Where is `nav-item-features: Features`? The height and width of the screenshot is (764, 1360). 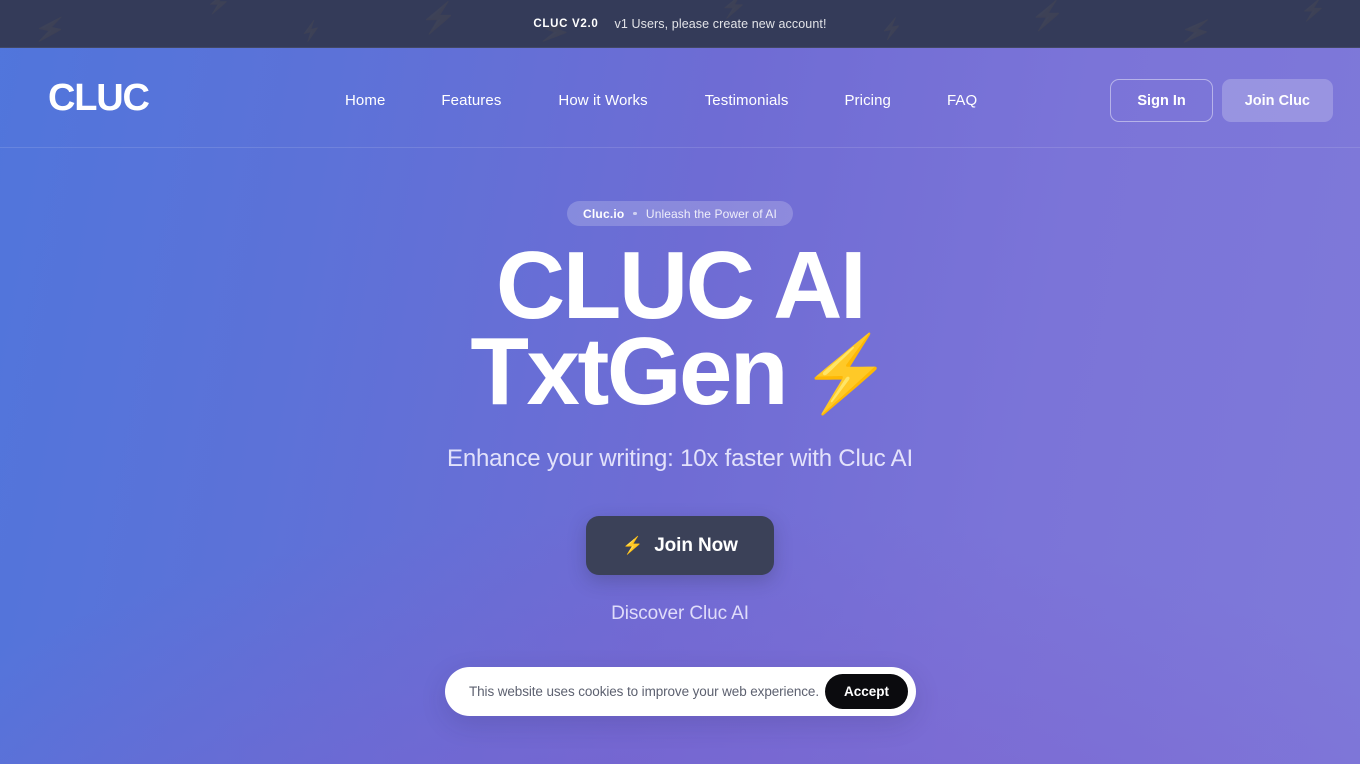
nav-item-features: Features is located at coordinates (471, 100).